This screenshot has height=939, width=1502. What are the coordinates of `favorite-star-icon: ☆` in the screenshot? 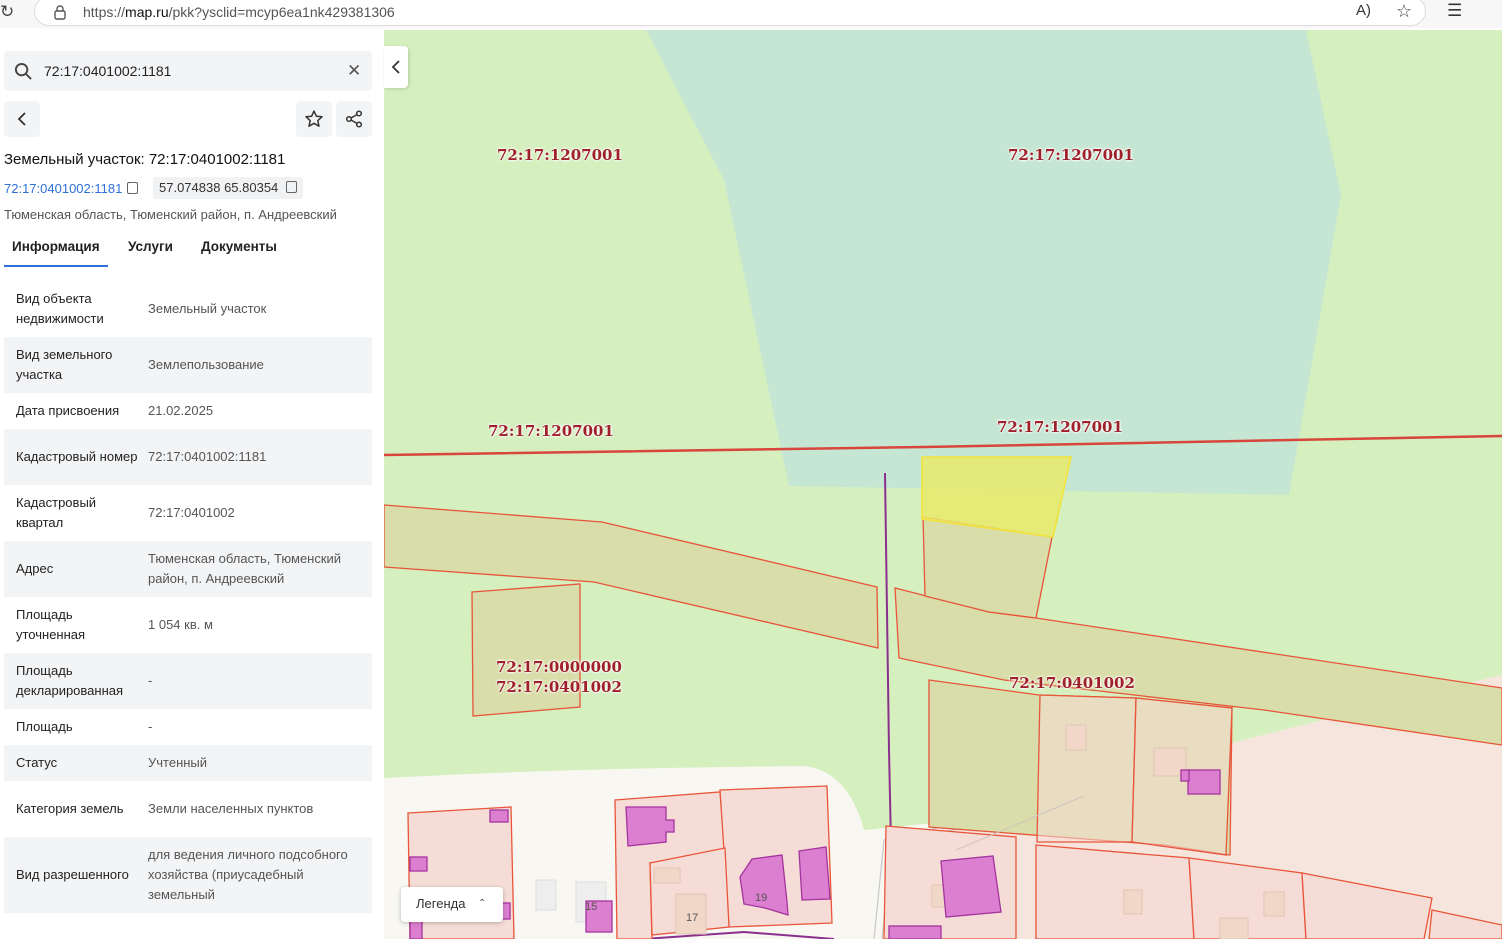 It's located at (1404, 11).